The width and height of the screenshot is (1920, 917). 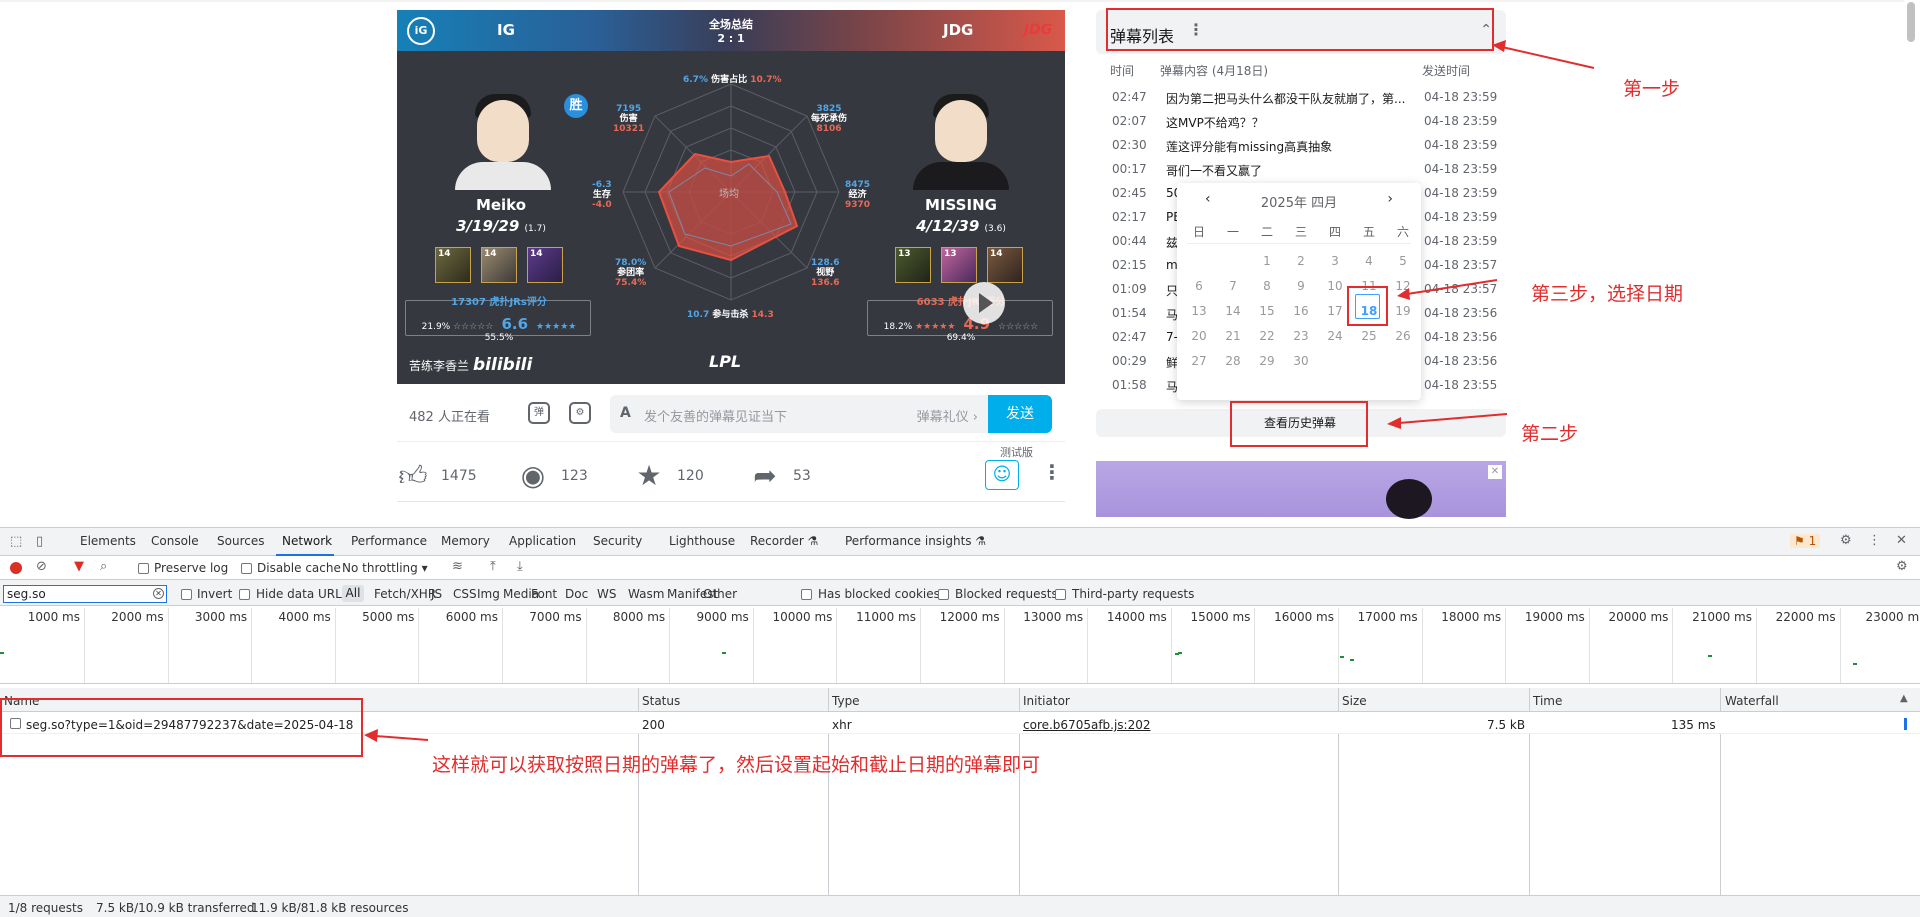 What do you see at coordinates (1805, 541) in the screenshot?
I see `issues-badge: ⚑ 1` at bounding box center [1805, 541].